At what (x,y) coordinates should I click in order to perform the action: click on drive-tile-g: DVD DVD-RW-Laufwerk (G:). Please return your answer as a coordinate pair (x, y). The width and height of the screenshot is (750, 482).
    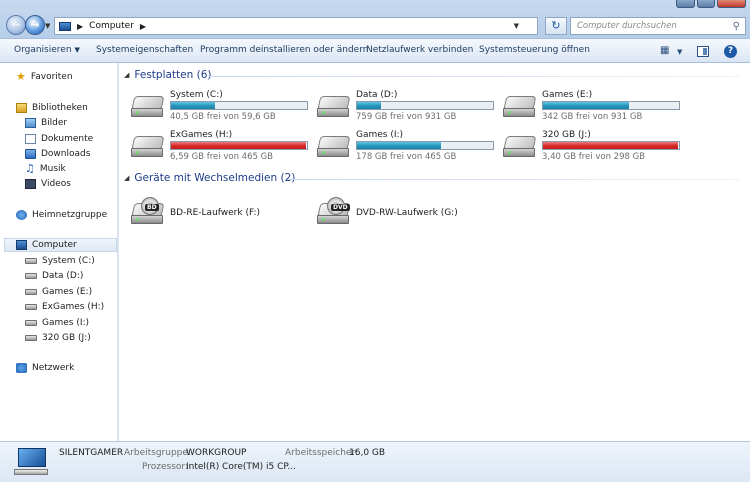
    Looking at the image, I should click on (397, 214).